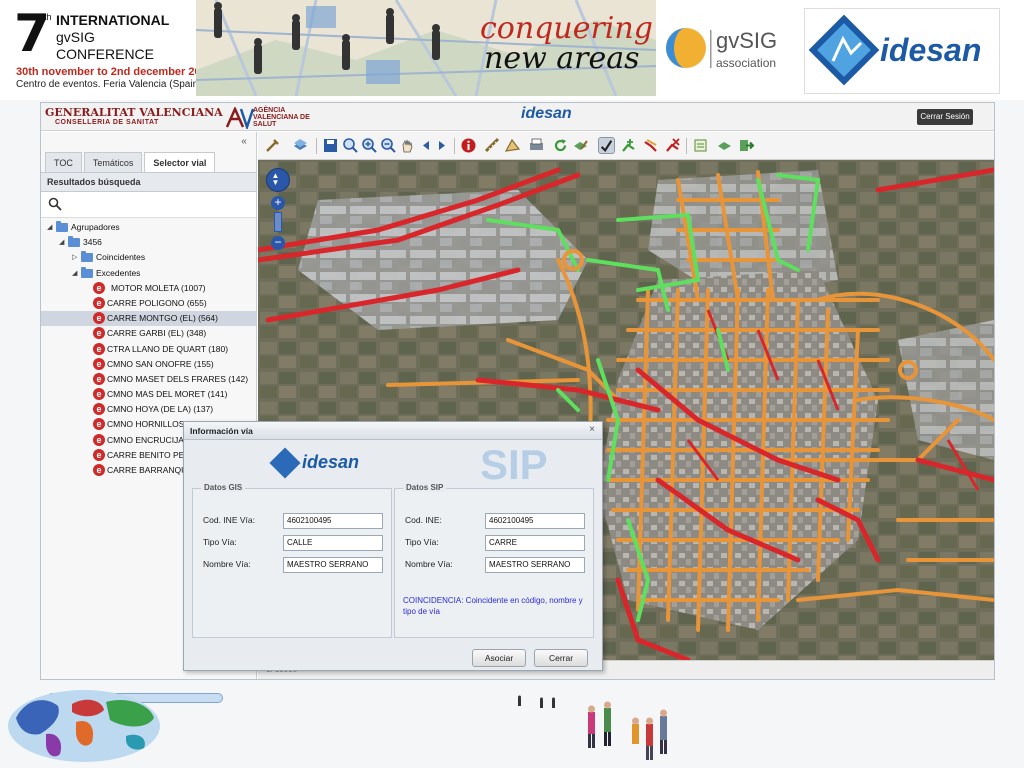  I want to click on tree-item-street: e CARRE GARBI (EL) (348), so click(148, 333).